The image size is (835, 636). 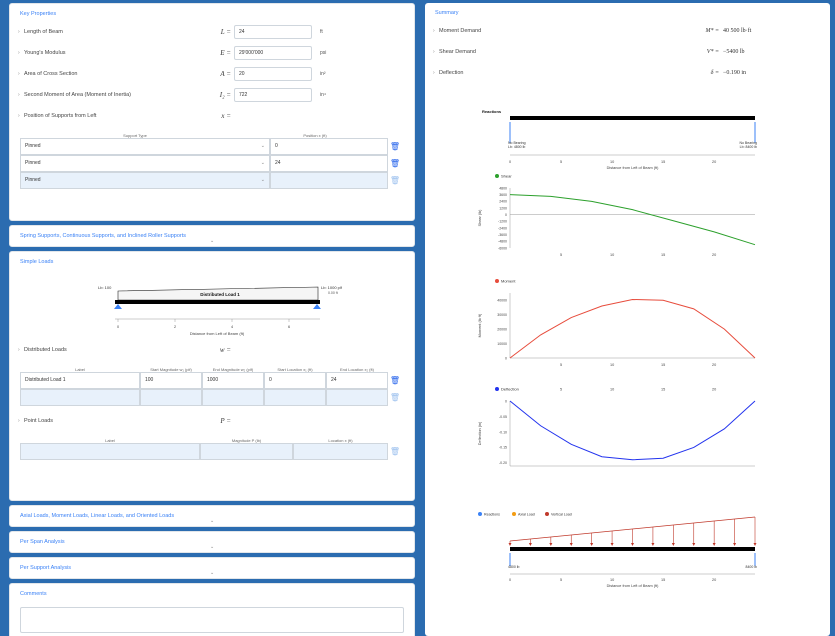 I want to click on comments-header: Comments, so click(x=212, y=592).